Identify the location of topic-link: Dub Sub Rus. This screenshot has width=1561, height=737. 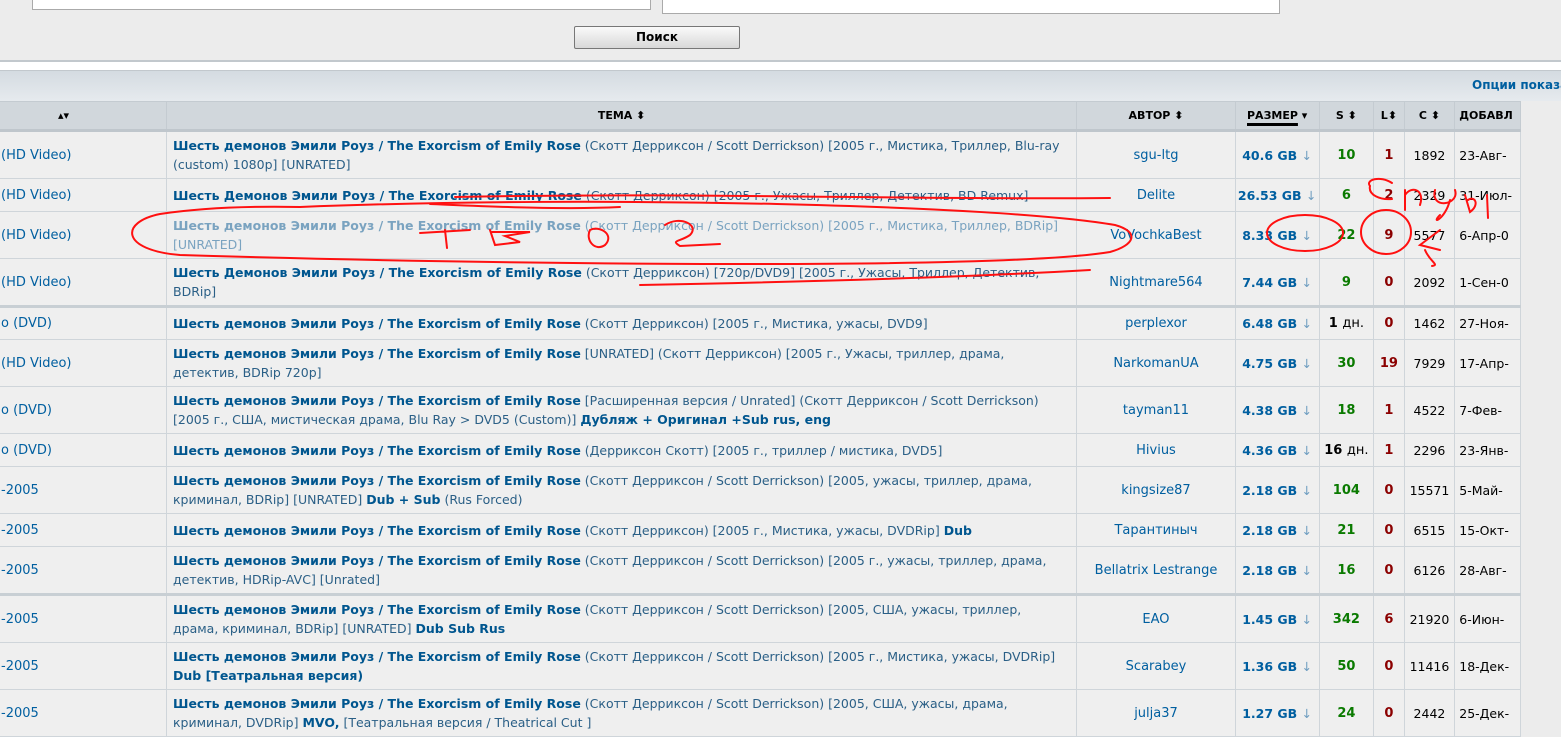
(461, 628).